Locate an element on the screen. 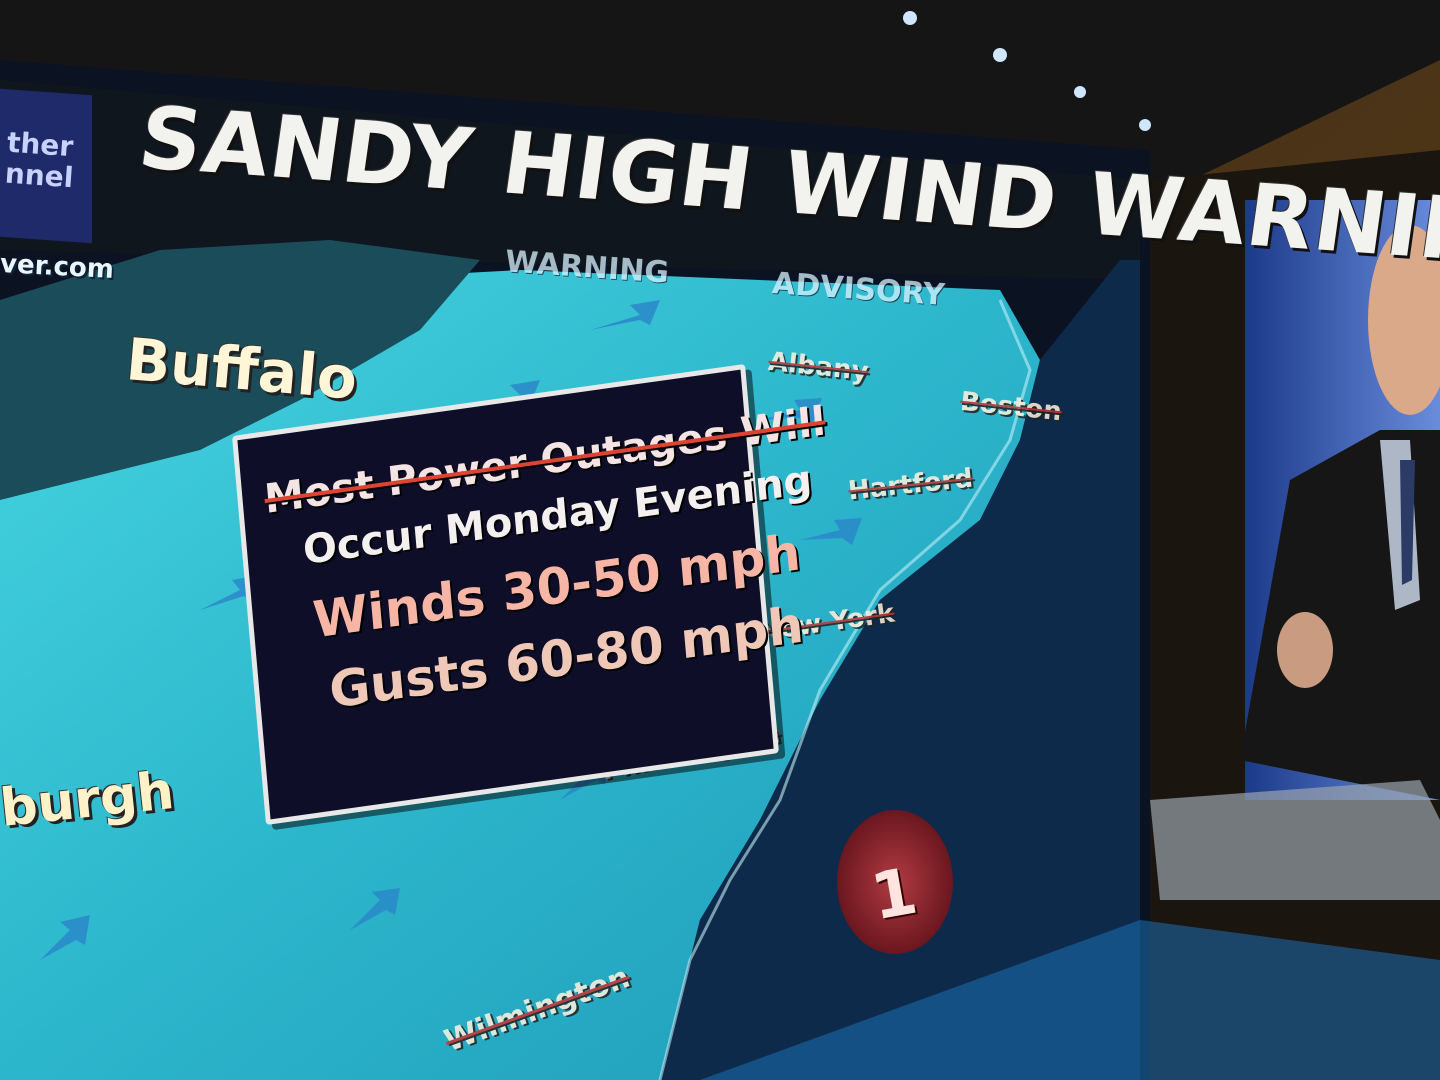 This screenshot has width=1440, height=1080. network-logo-text: ther nnel is located at coordinates (39, 160).